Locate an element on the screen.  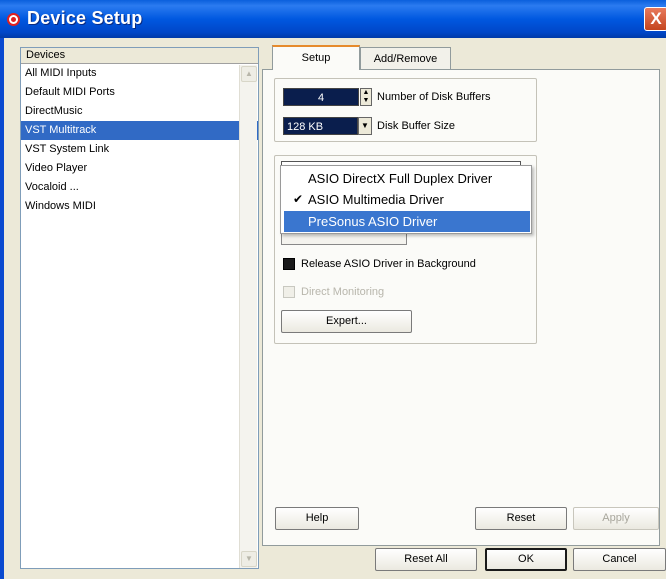
device-list-header: Devices is located at coordinates (139, 56).